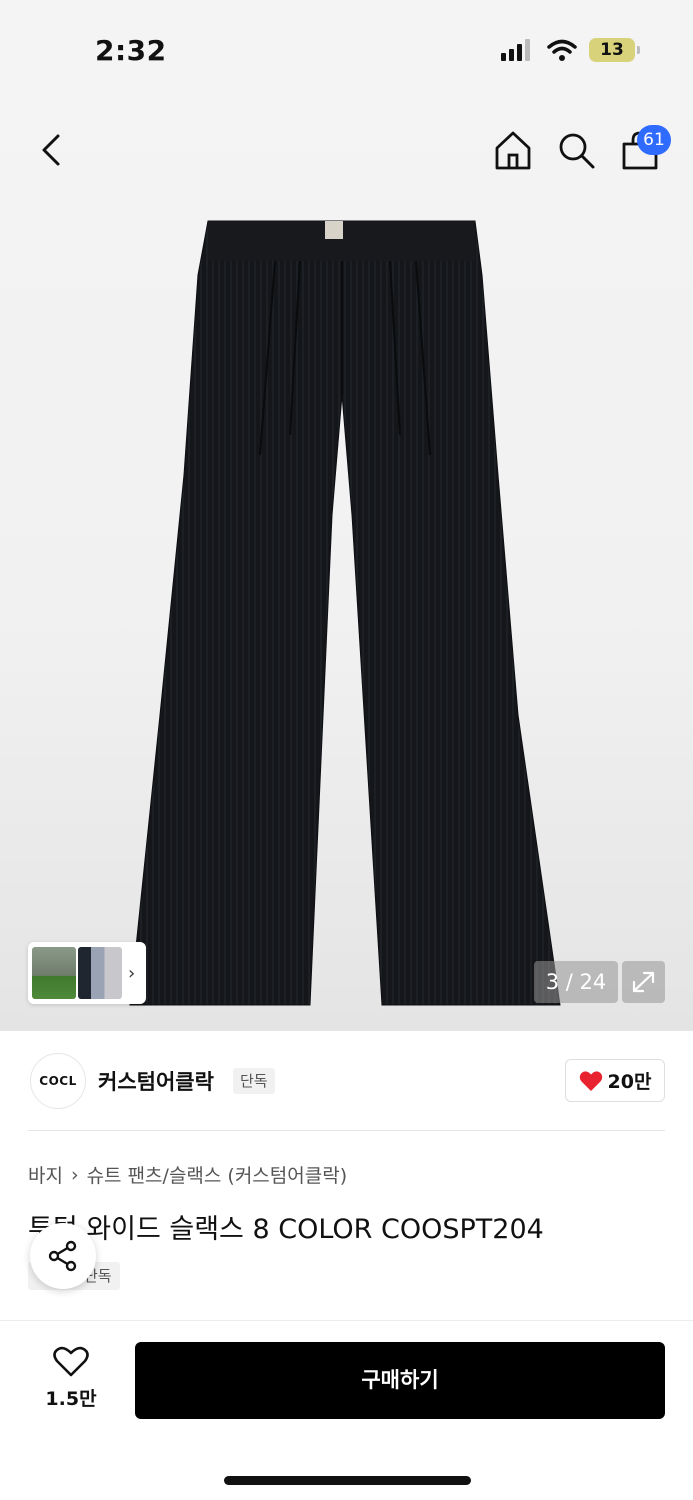 The width and height of the screenshot is (693, 1500). I want to click on battery-indicator: 13, so click(614, 50).